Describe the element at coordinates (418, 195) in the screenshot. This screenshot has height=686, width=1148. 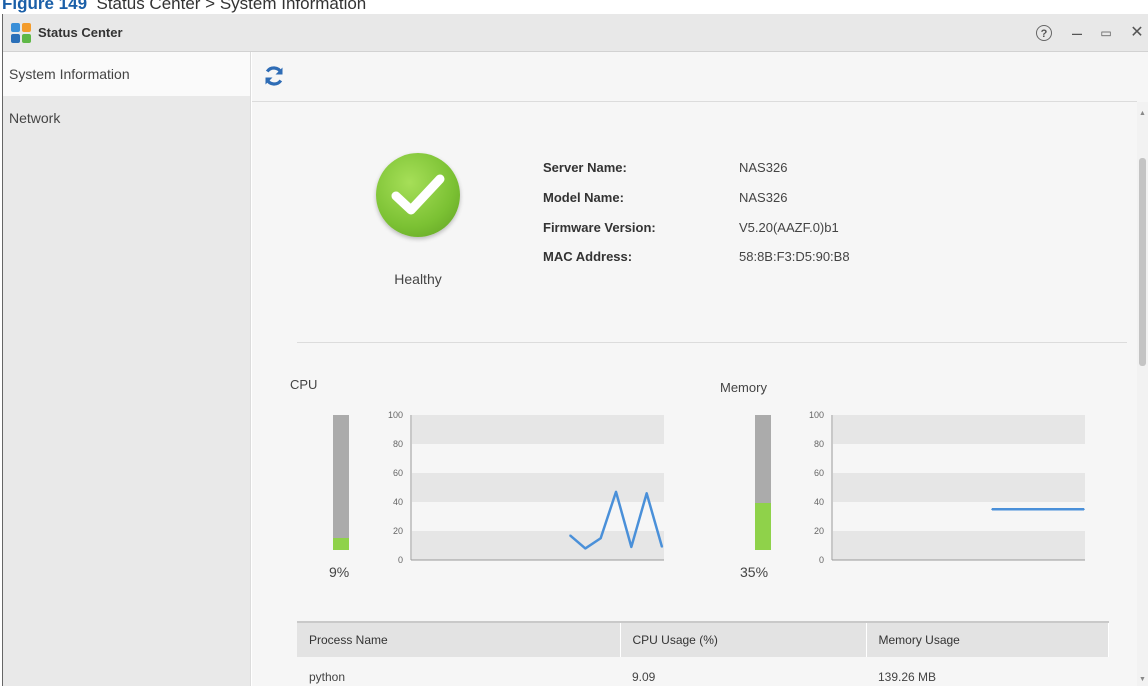
I see `healthy-check-icon` at that location.